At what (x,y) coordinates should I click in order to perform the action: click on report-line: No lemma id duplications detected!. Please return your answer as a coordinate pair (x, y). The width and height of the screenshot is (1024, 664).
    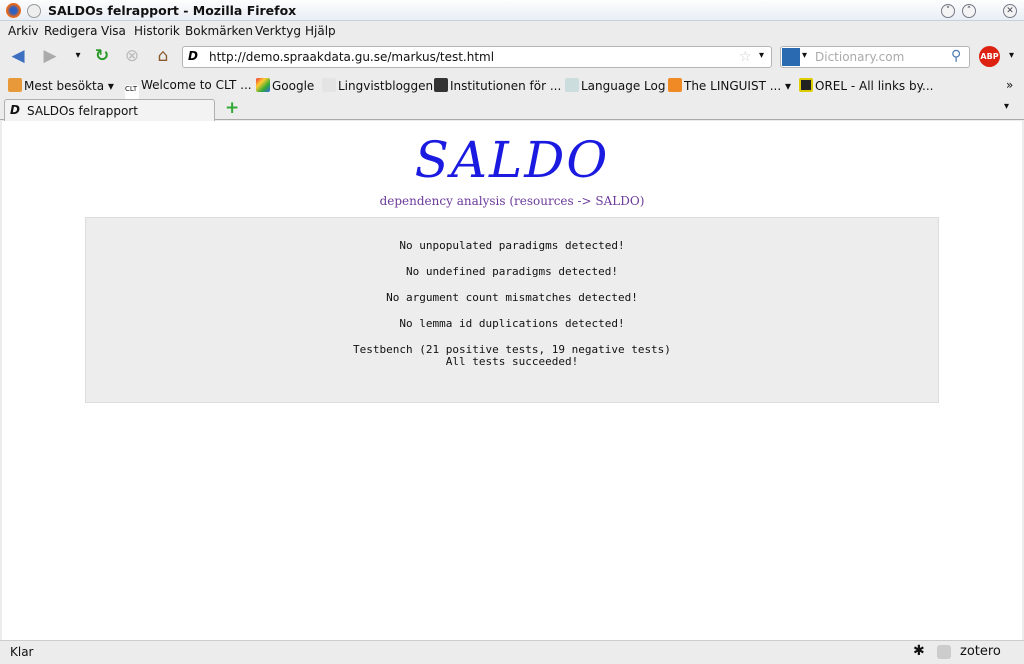
    Looking at the image, I should click on (512, 323).